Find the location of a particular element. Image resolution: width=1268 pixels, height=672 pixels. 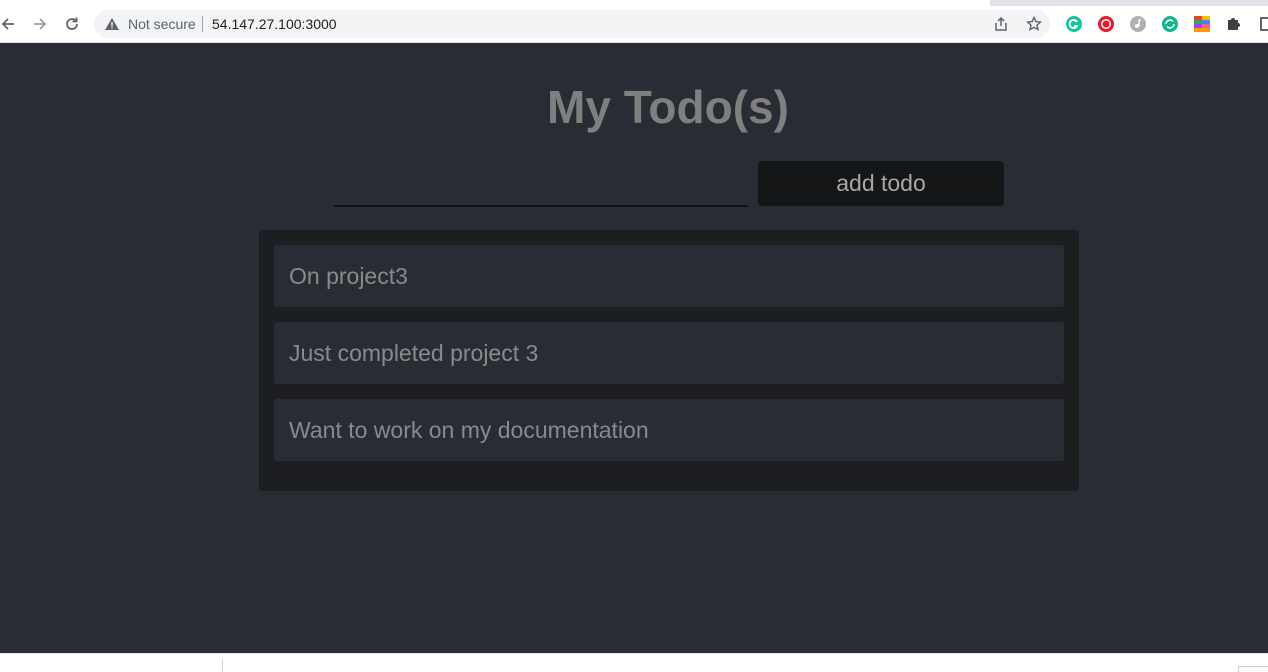

todo-item: Just completed project 3 is located at coordinates (669, 353).